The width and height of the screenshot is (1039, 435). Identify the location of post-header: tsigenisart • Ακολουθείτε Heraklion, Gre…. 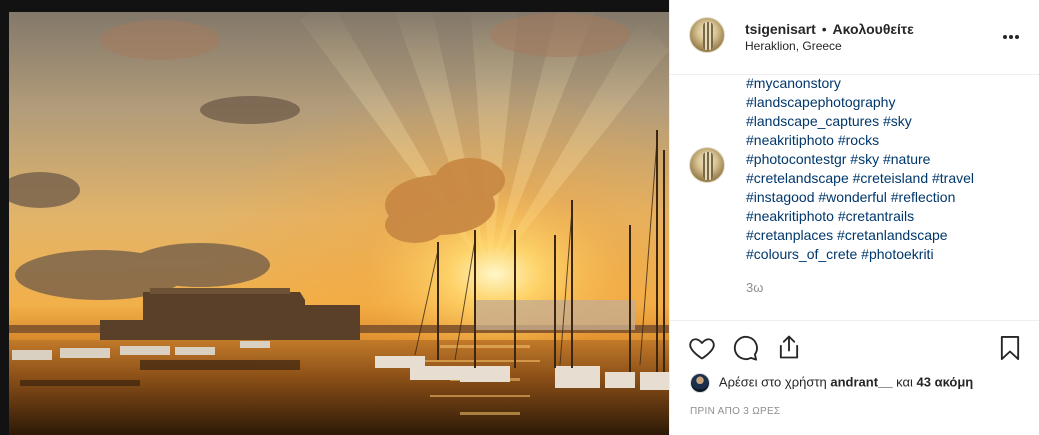
(854, 37).